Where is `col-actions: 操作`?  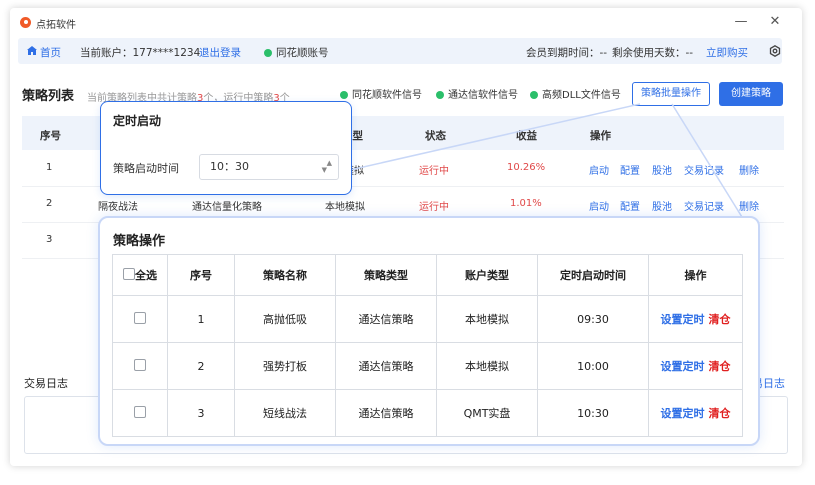 col-actions: 操作 is located at coordinates (600, 136).